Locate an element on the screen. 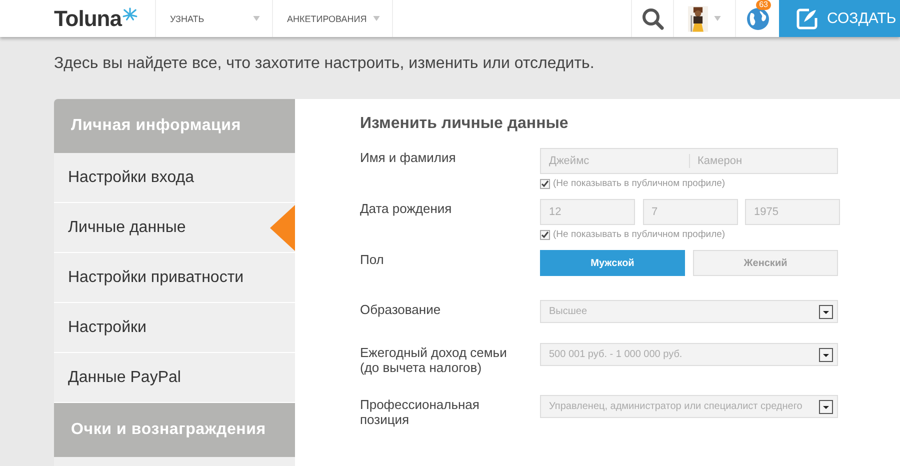 This screenshot has height=466, width=900. logo: Toluna is located at coordinates (105, 18).